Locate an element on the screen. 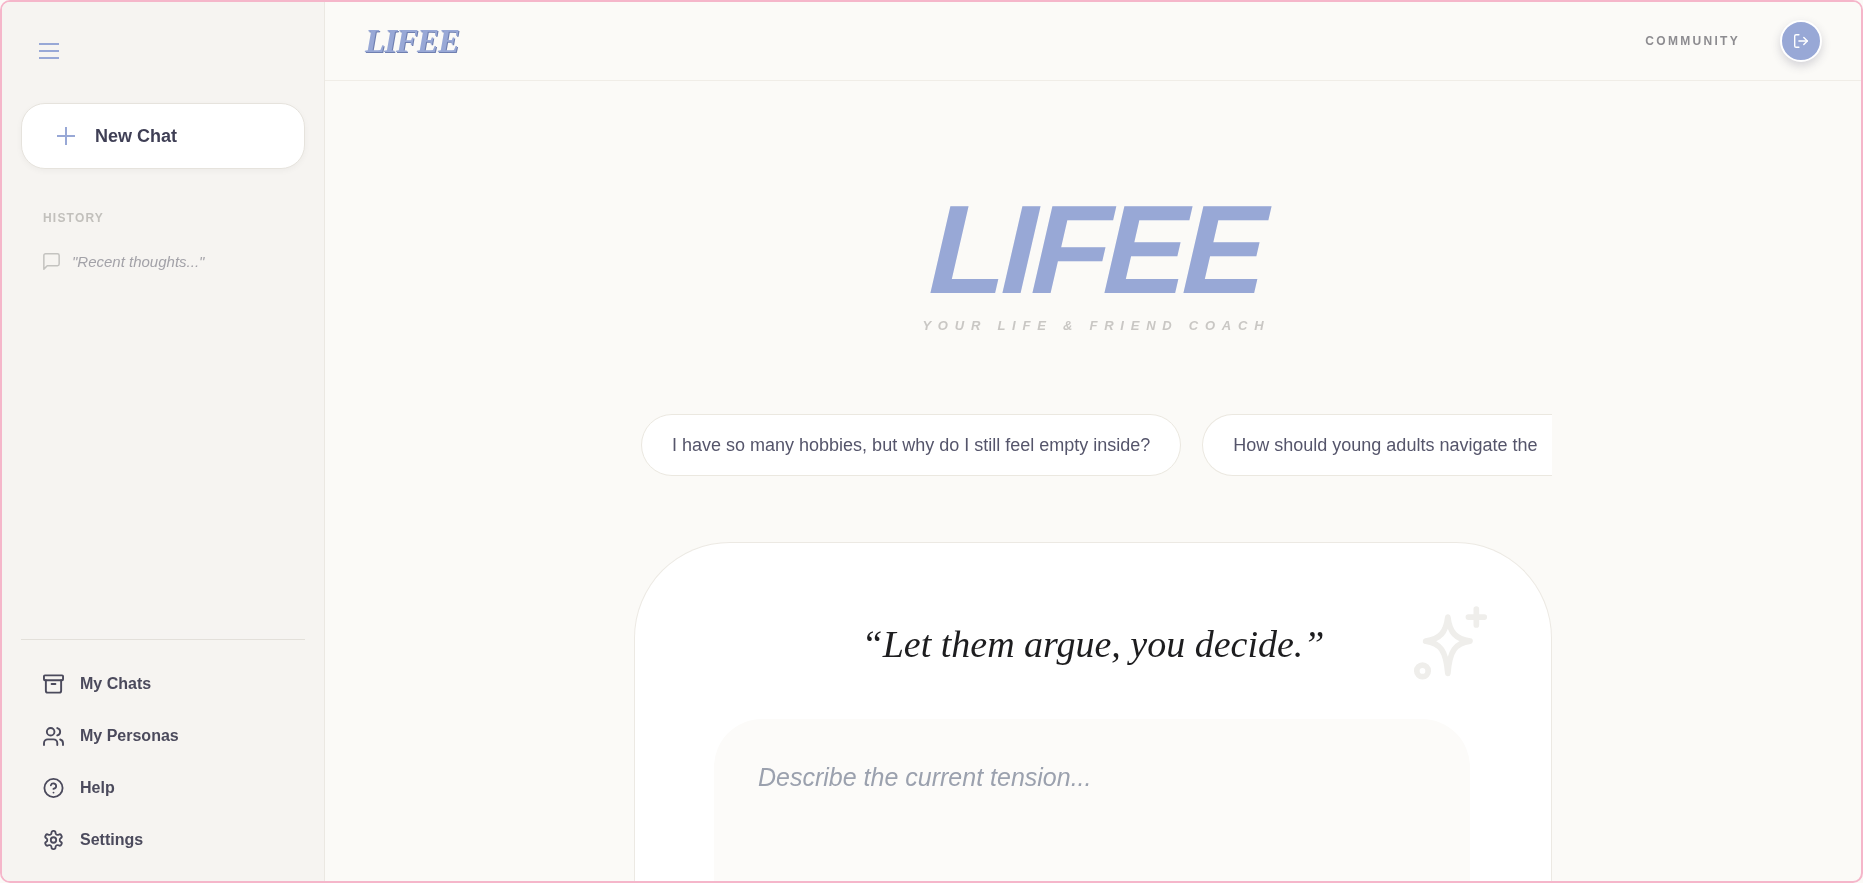 This screenshot has height=883, width=1863. suggestion-chip: How should young adults navigate the is located at coordinates (1377, 445).